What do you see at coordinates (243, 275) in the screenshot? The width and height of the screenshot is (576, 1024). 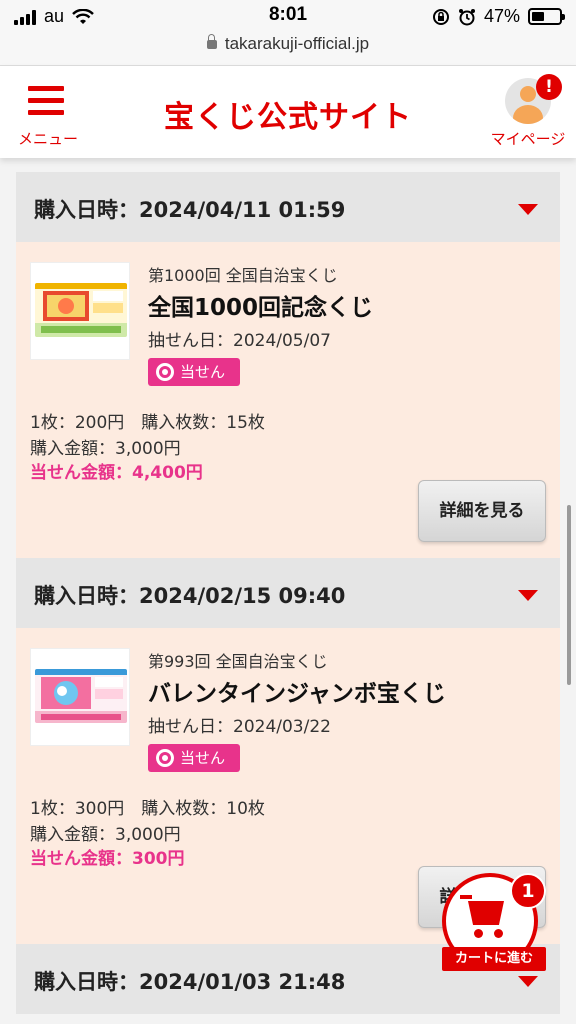 I see `lottery-series: 第1000回 全国自治宝くじ` at bounding box center [243, 275].